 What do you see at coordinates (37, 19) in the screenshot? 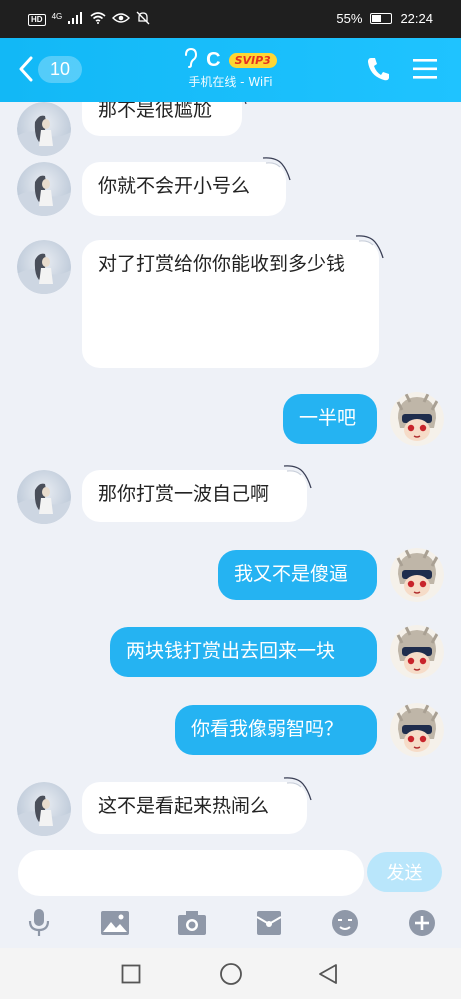
I see `hd-icon: HD` at bounding box center [37, 19].